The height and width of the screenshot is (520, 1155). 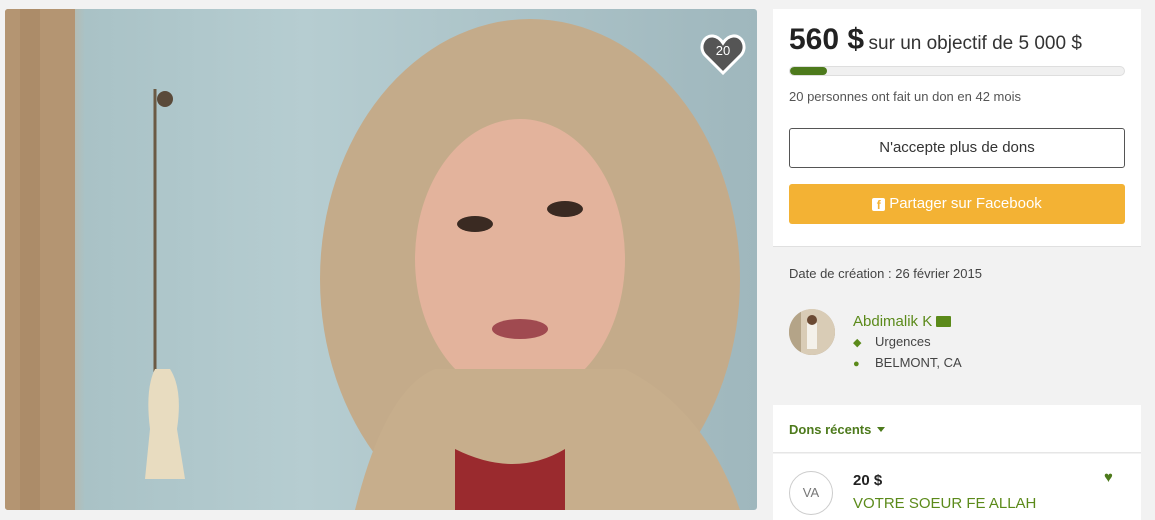 I want to click on recent-donations-title: Dons récents, so click(x=830, y=429).